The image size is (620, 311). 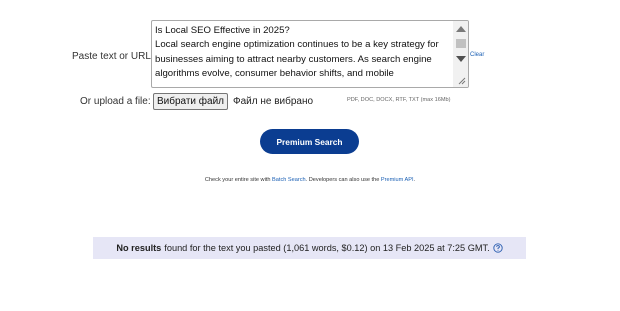 What do you see at coordinates (477, 55) in the screenshot?
I see `clear-link: Clear` at bounding box center [477, 55].